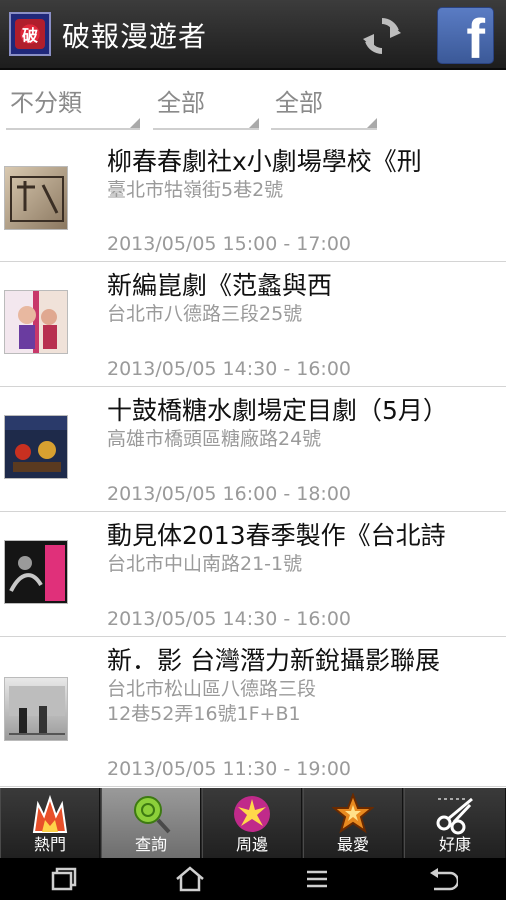 Image resolution: width=506 pixels, height=900 pixels. What do you see at coordinates (475, 35) in the screenshot?
I see `facebook-icon: f` at bounding box center [475, 35].